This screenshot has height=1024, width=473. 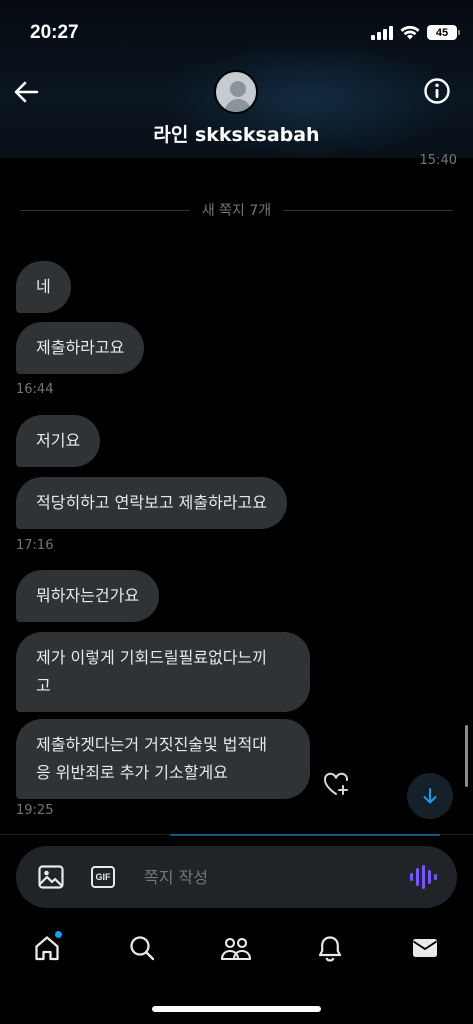 I want to click on status-time: 20:27, so click(x=54, y=32).